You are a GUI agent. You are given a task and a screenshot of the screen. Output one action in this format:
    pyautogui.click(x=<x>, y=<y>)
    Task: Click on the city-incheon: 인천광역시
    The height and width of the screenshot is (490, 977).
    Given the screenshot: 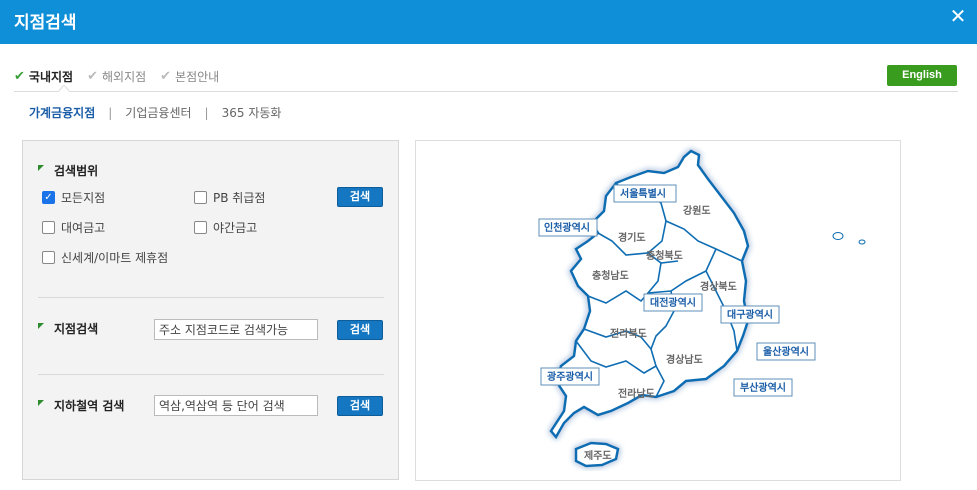 What is the action you would take?
    pyautogui.click(x=568, y=227)
    